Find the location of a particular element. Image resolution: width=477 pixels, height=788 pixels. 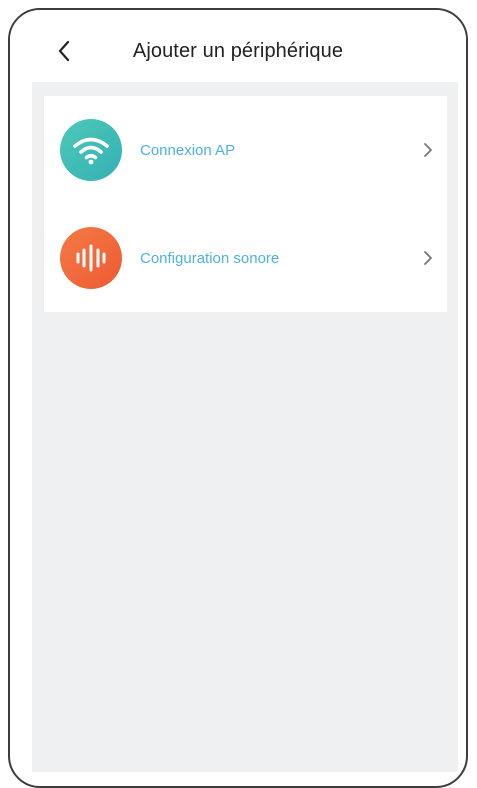

list-item-connexion-ap: Connexion AP is located at coordinates (245, 150).